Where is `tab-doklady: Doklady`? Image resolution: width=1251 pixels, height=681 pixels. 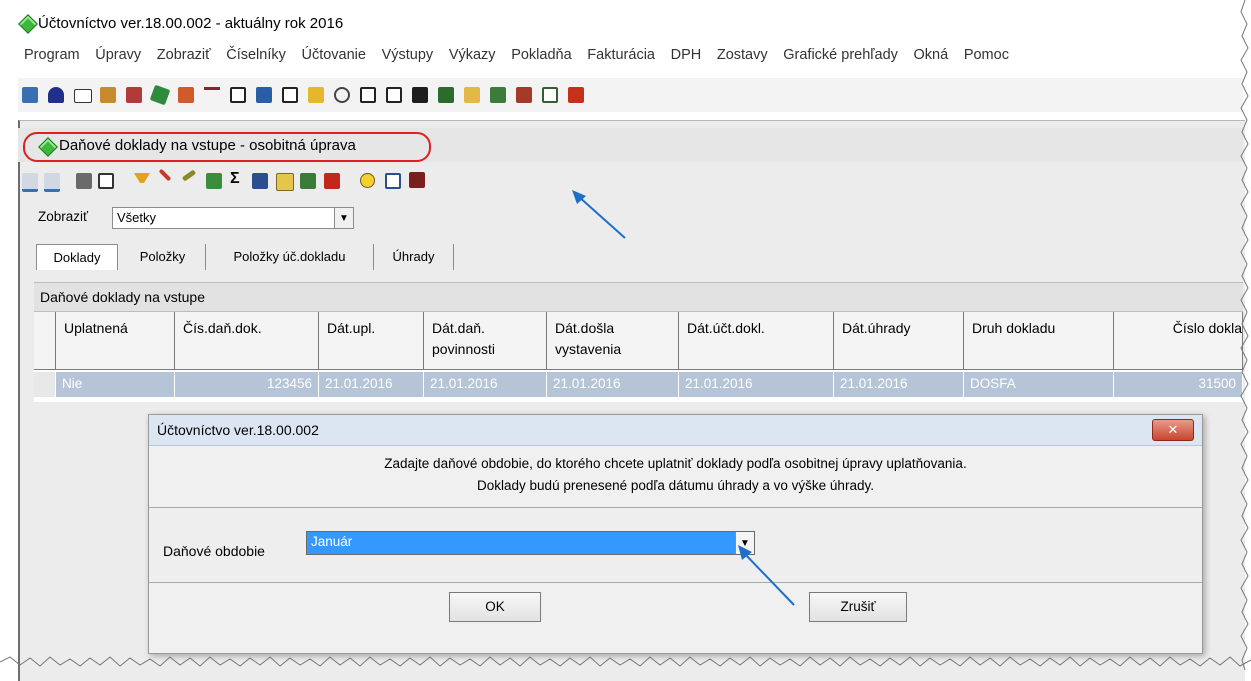
tab-doklady: Doklady is located at coordinates (77, 257).